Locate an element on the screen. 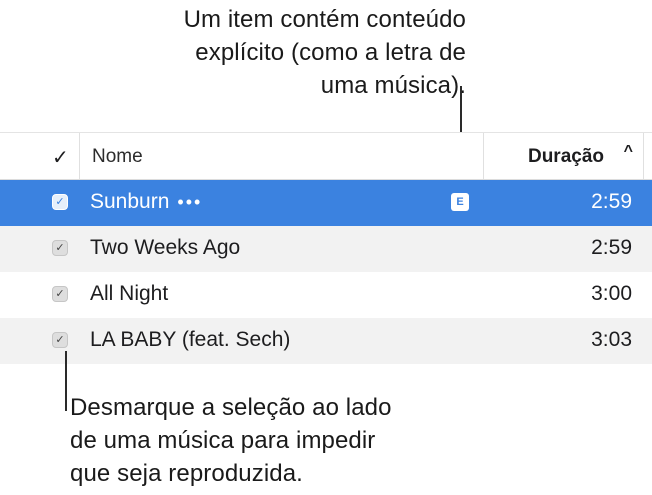  song-row: ✓ Sunburn ••• E 2:59 is located at coordinates (326, 203).